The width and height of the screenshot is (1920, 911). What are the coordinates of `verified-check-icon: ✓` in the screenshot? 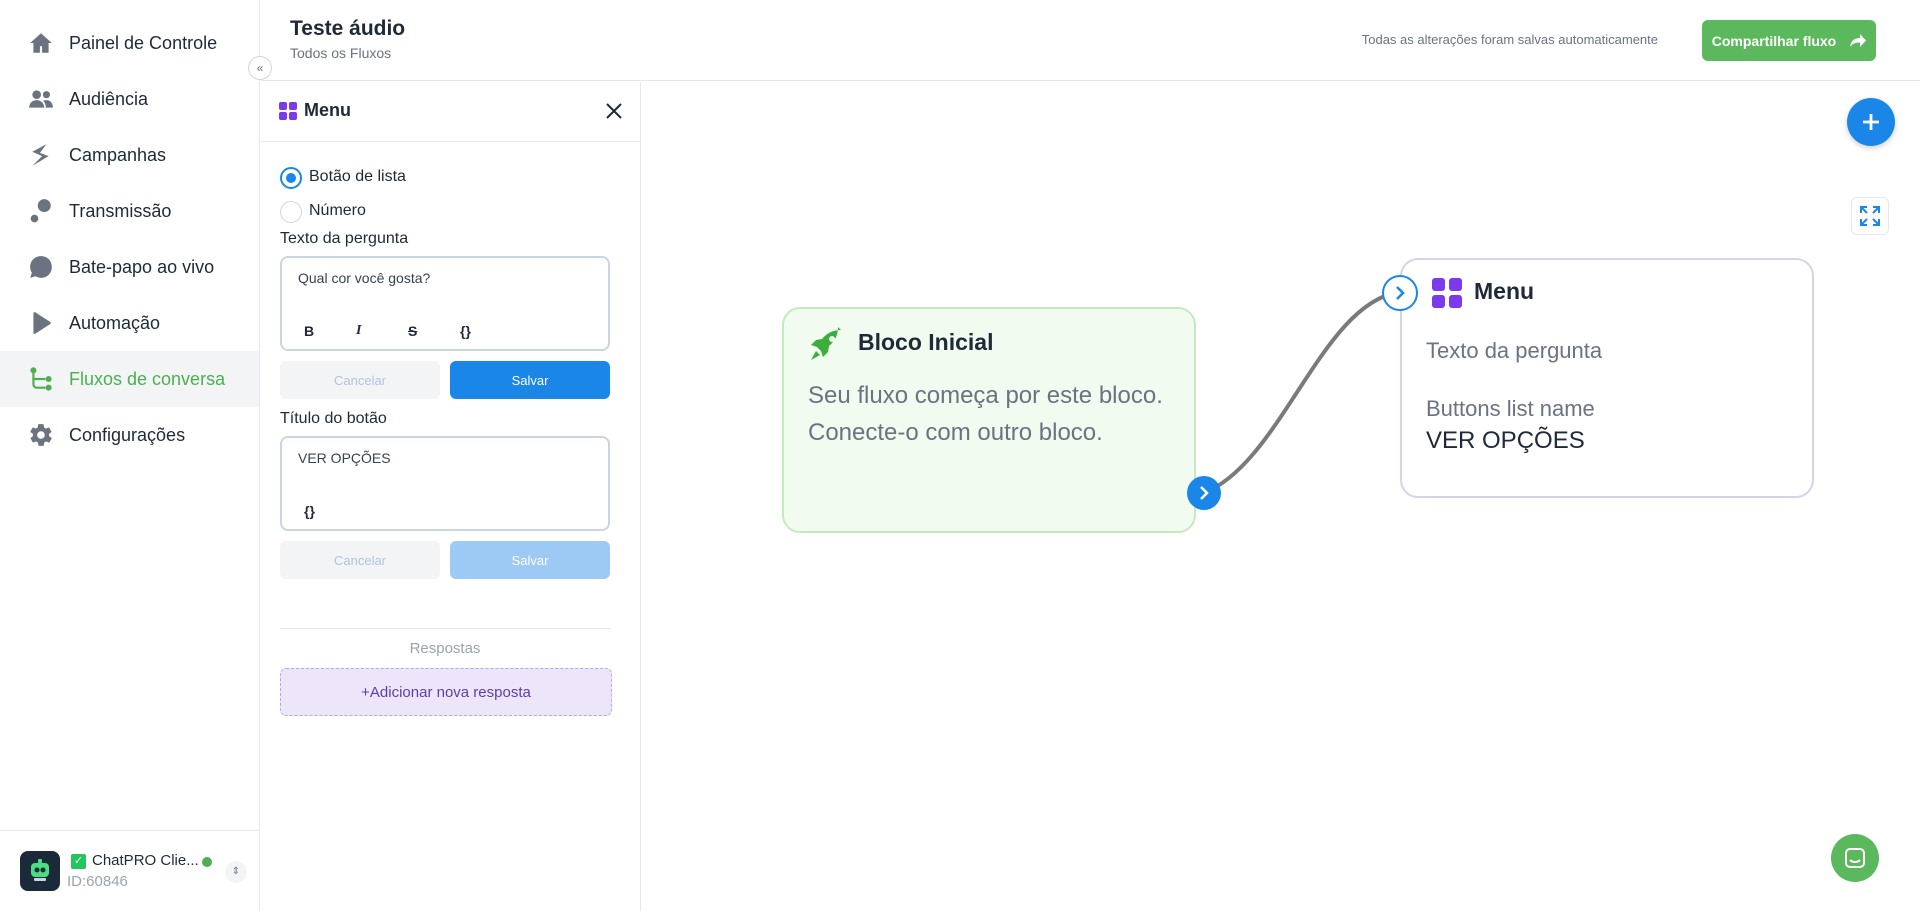 It's located at (78, 861).